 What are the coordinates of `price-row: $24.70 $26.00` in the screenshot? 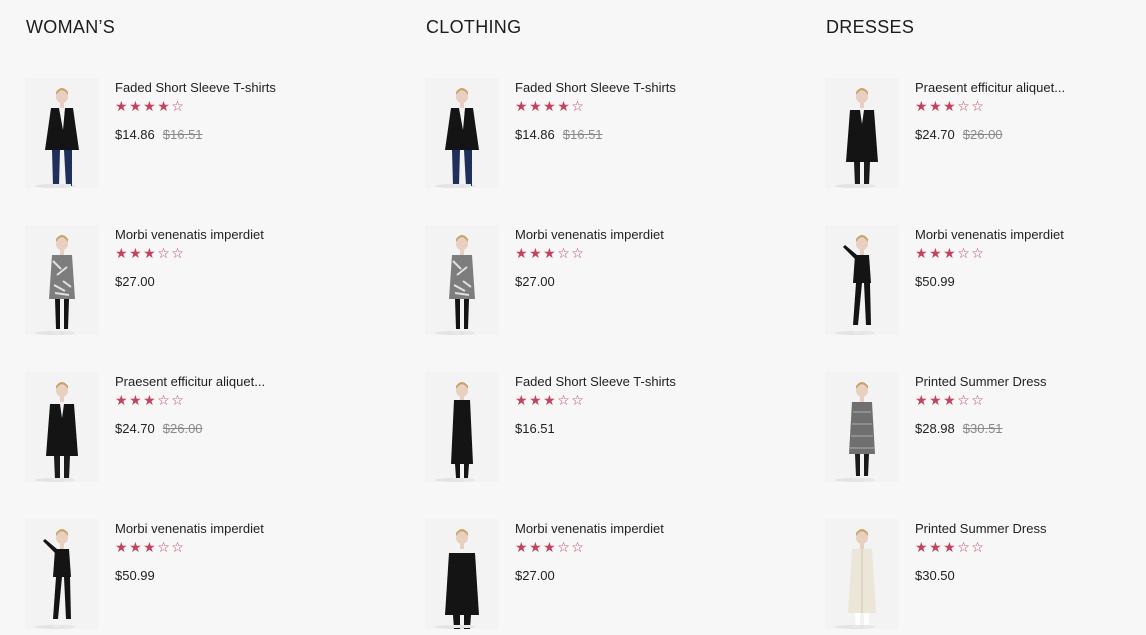 It's located at (235, 428).